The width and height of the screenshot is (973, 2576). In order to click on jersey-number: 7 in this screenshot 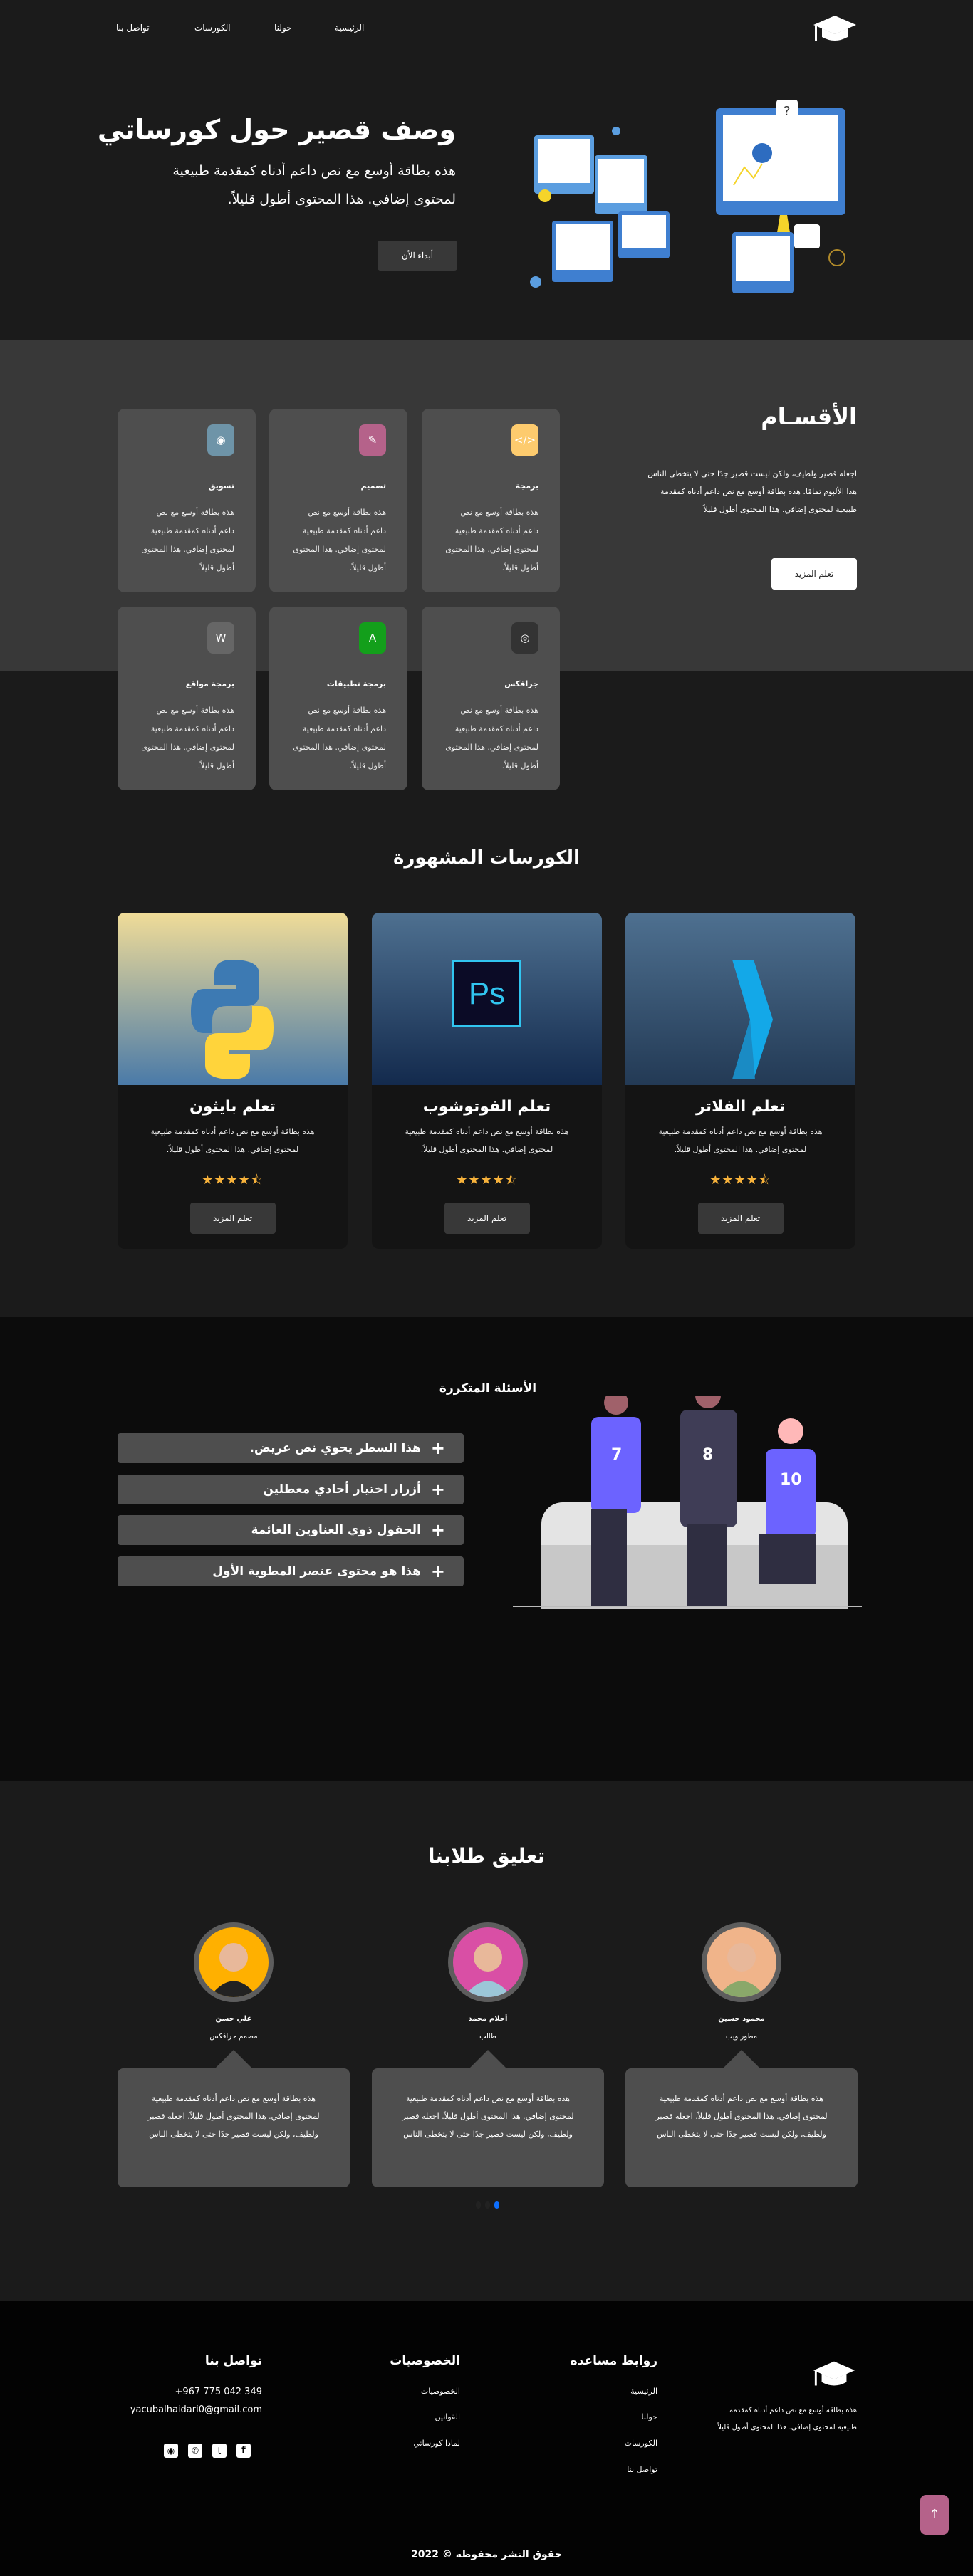, I will do `click(616, 1455)`.